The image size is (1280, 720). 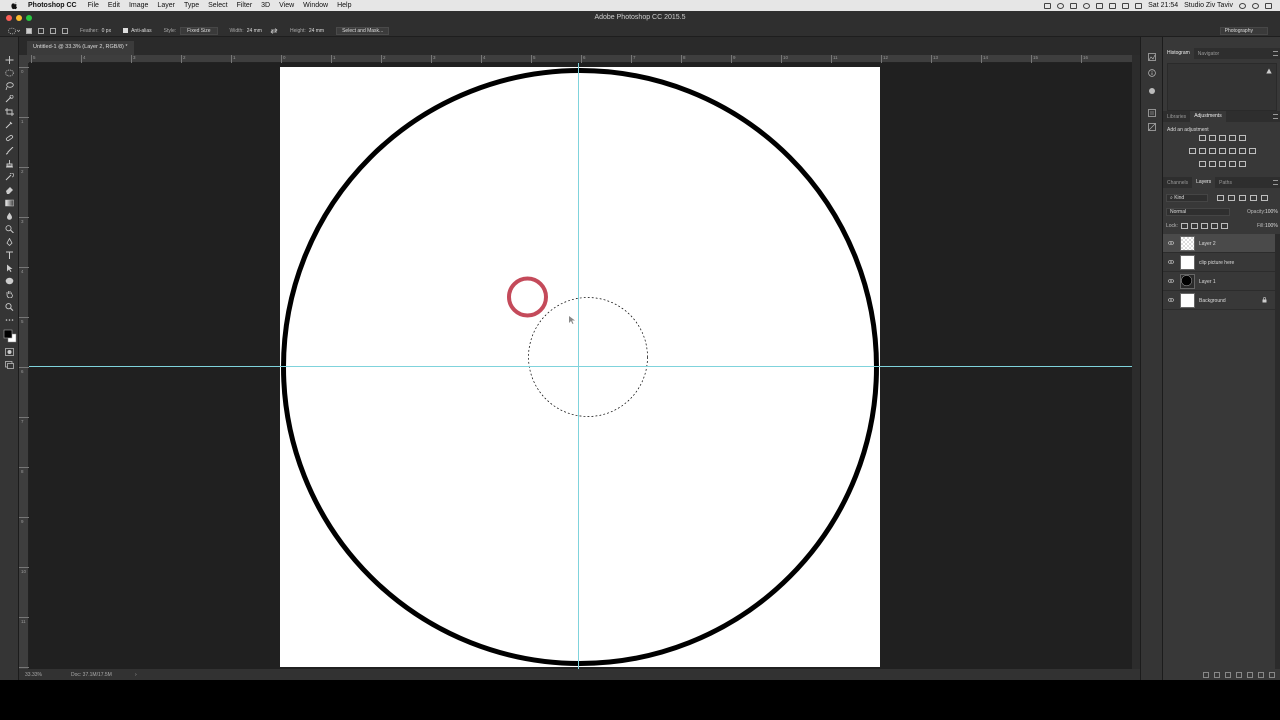 I want to click on ellipse-shape-tool-icon, so click(x=9, y=281).